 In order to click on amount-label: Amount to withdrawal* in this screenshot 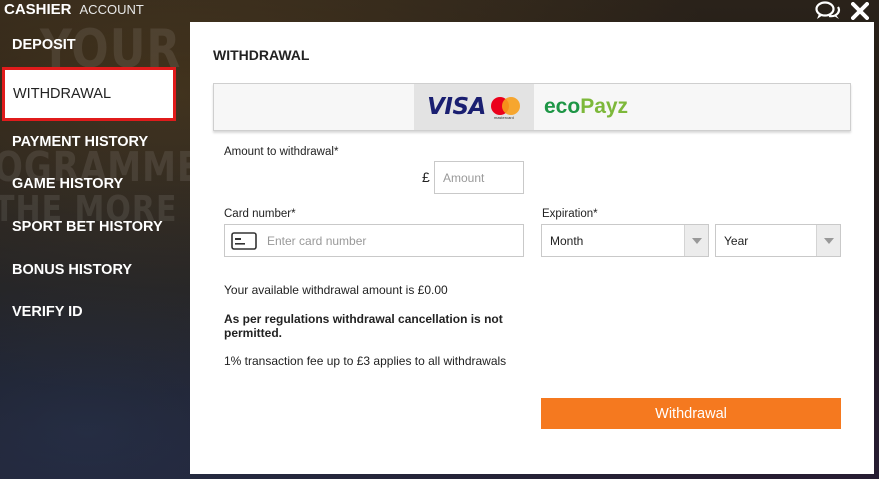, I will do `click(281, 152)`.